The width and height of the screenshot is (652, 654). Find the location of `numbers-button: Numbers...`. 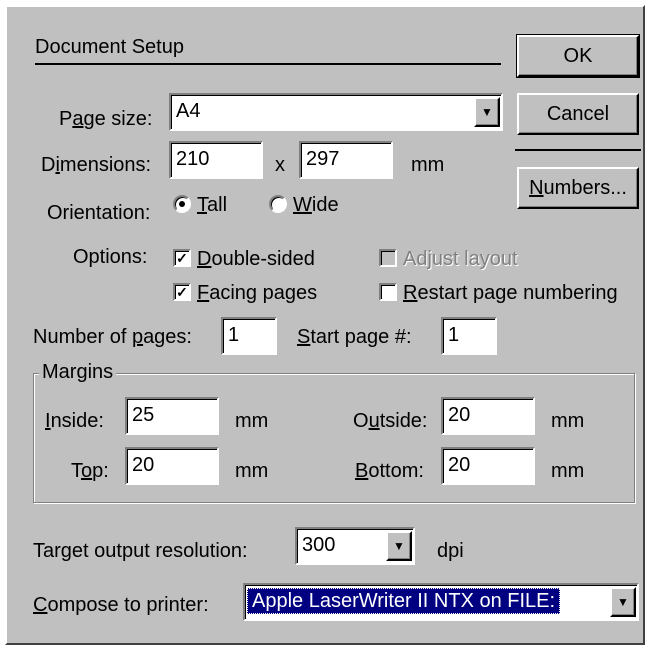

numbers-button: Numbers... is located at coordinates (578, 188).